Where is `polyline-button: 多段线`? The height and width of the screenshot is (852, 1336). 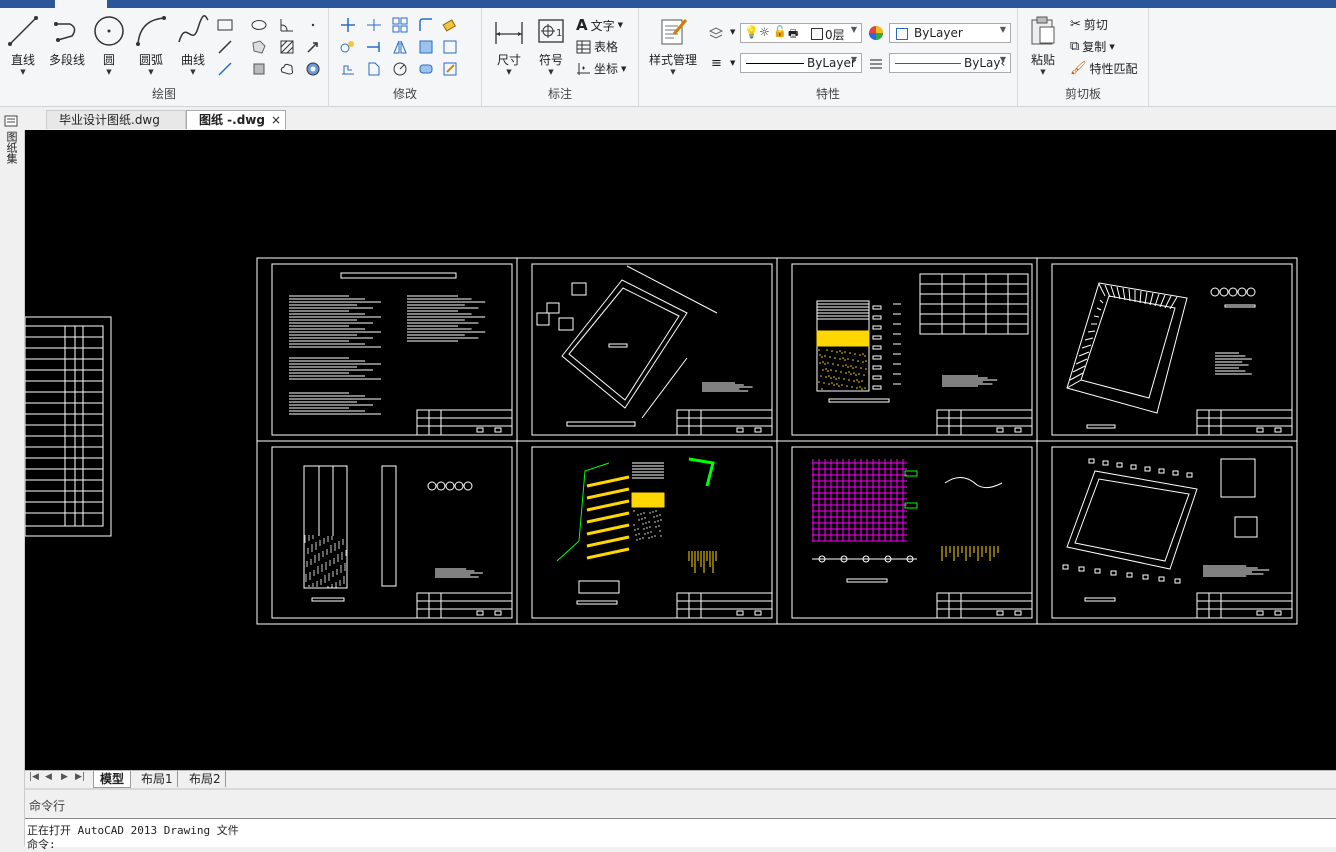 polyline-button: 多段线 is located at coordinates (67, 41).